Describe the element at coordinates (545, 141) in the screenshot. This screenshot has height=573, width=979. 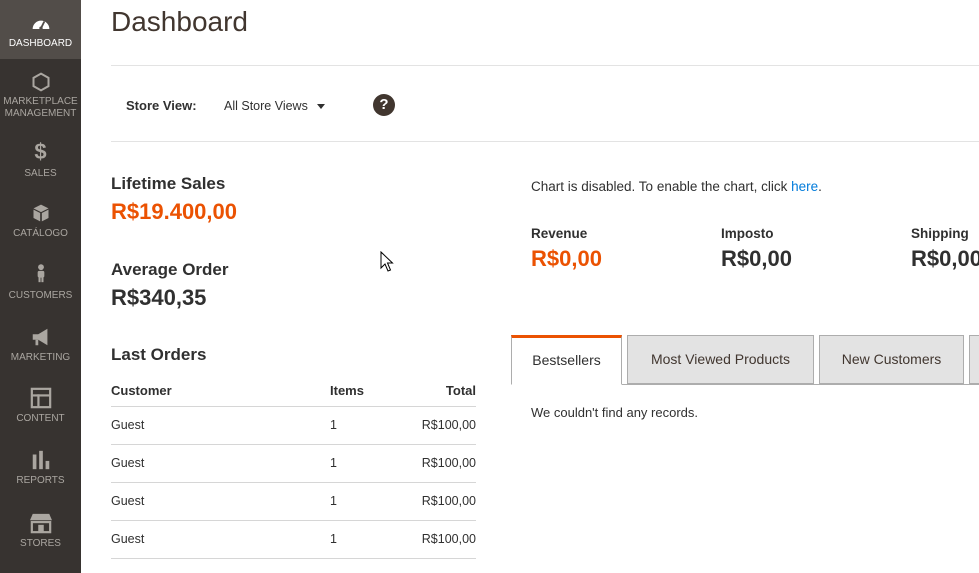
I see `store-view-divider` at that location.